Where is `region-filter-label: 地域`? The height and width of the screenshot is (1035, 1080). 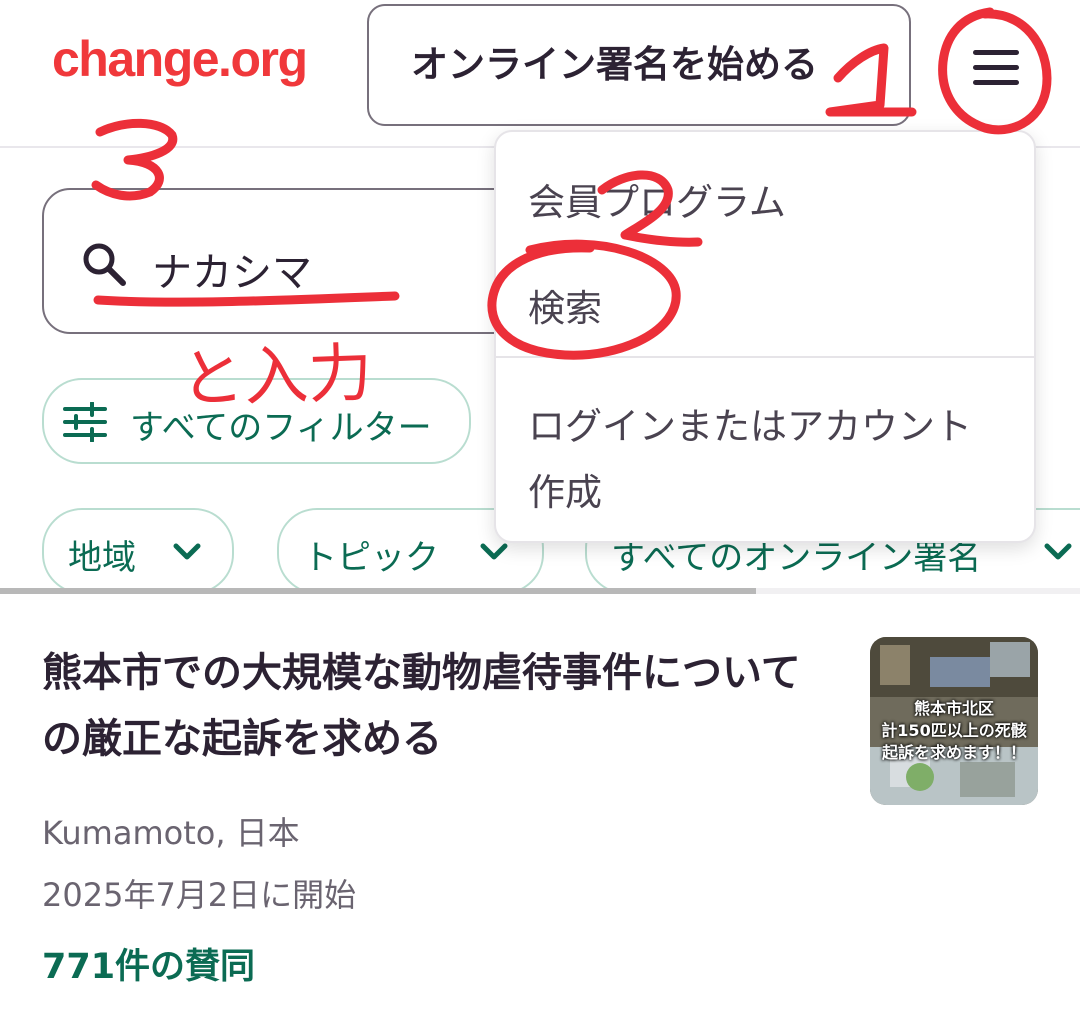 region-filter-label: 地域 is located at coordinates (102, 558).